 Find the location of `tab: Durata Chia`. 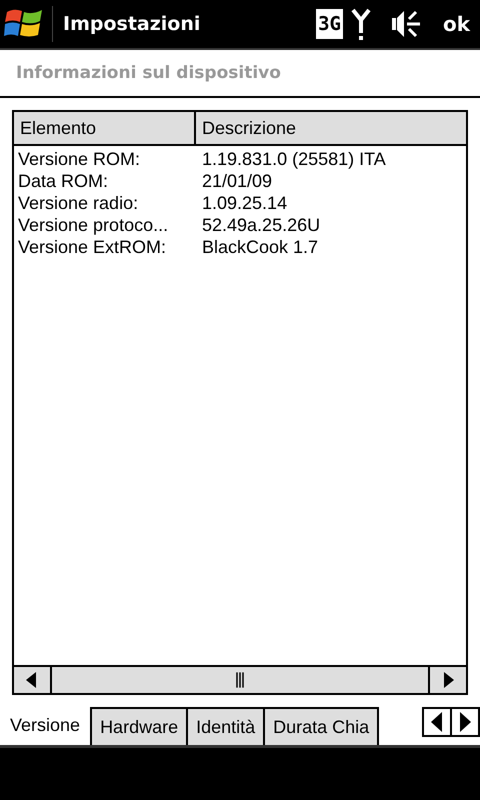

tab: Durata Chia is located at coordinates (322, 726).